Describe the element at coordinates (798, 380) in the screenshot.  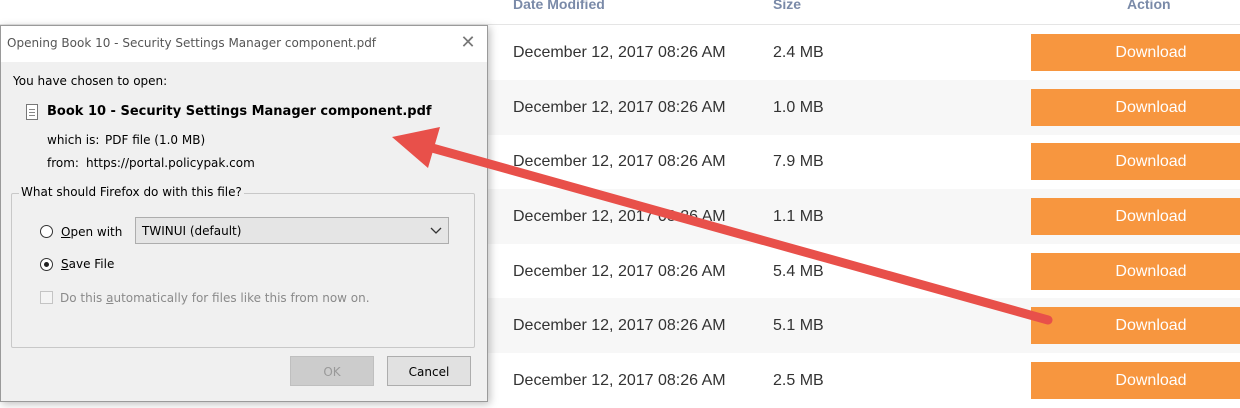
I see `row-size: 2.5 MB` at that location.